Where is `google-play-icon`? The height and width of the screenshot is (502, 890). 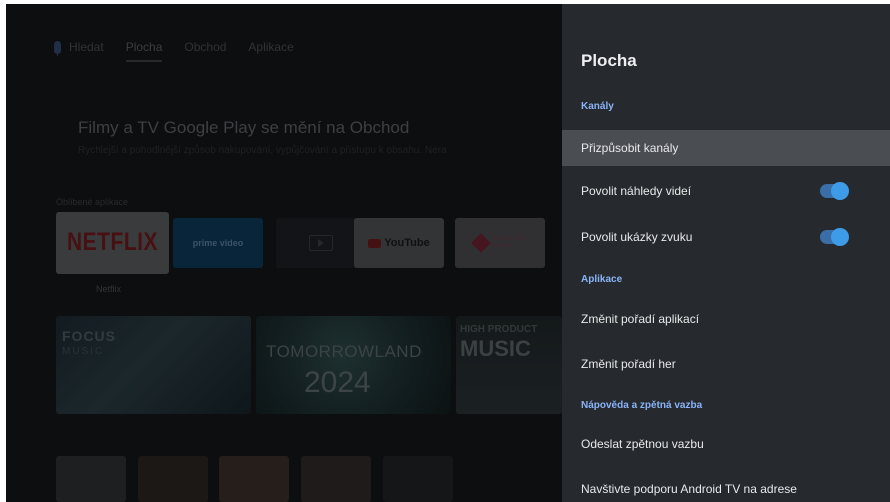 google-play-icon is located at coordinates (480, 243).